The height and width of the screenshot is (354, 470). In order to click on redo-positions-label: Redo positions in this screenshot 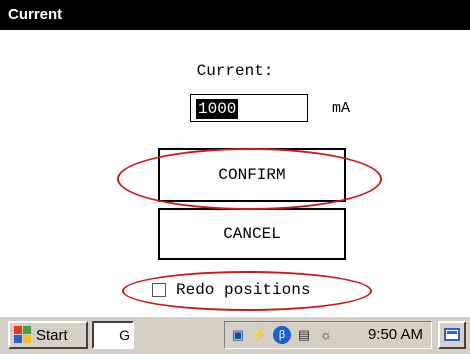, I will do `click(243, 290)`.